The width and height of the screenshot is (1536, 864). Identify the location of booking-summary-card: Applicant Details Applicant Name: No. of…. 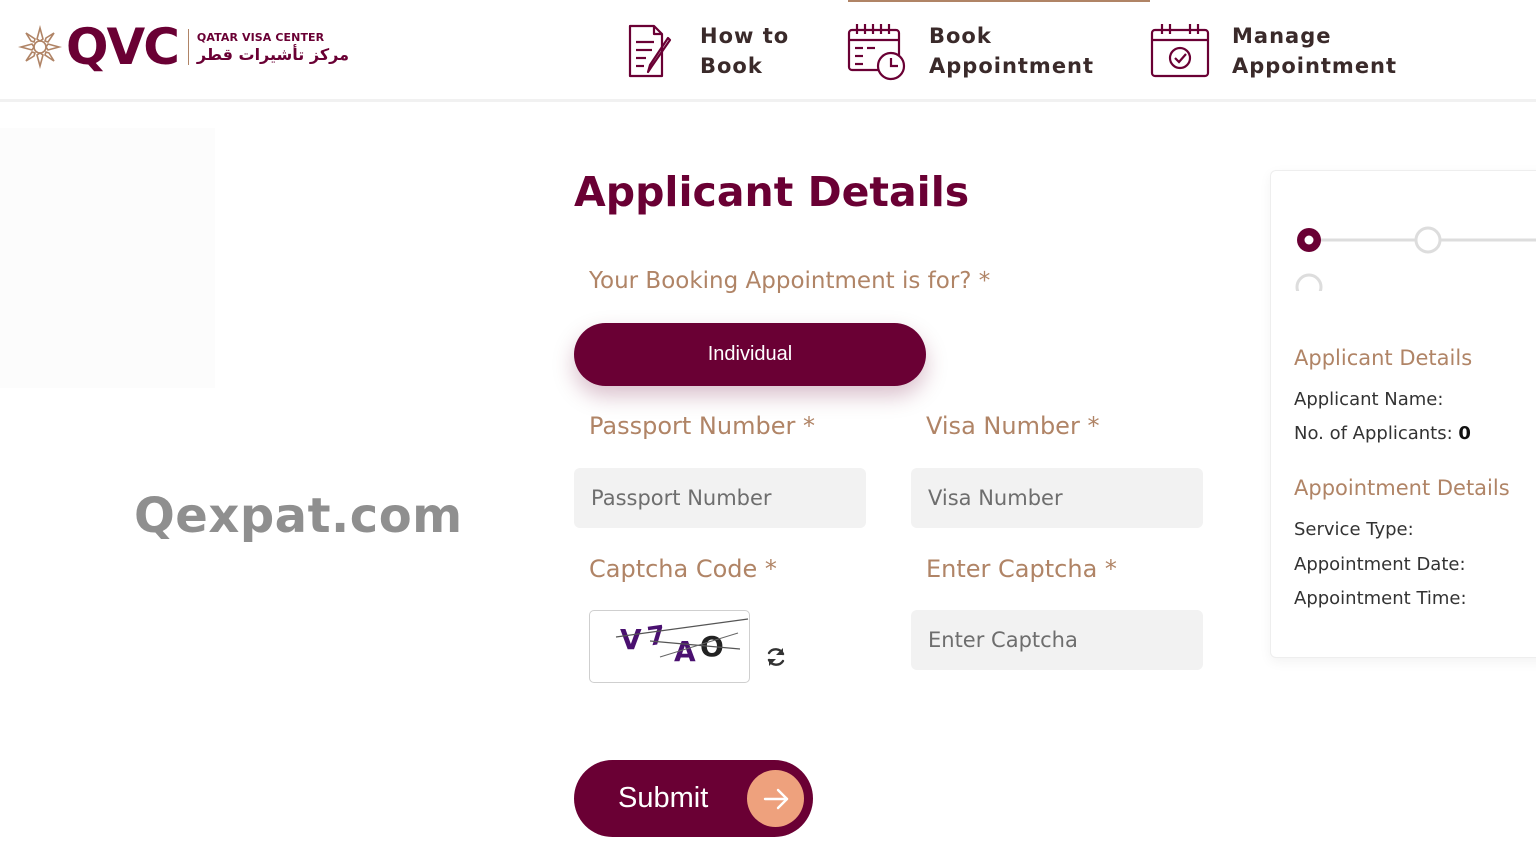
(1403, 414).